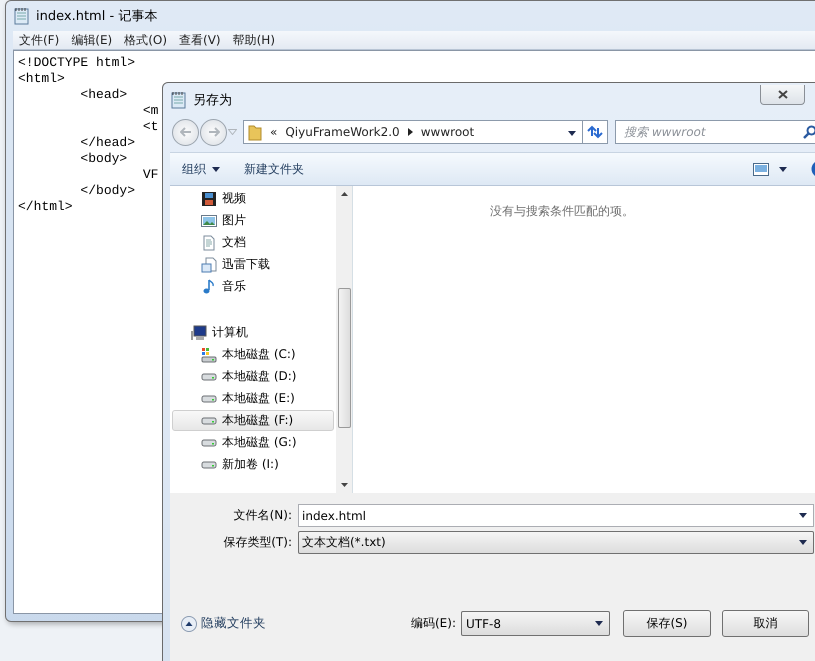 The width and height of the screenshot is (815, 661). Describe the element at coordinates (77, 63) in the screenshot. I see `code-line: <!DOCTYPE html>` at that location.